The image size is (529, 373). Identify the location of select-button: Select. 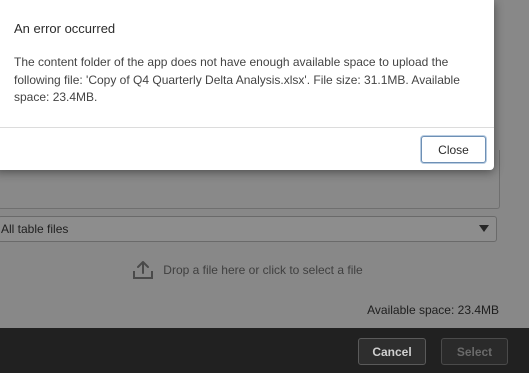
(474, 351).